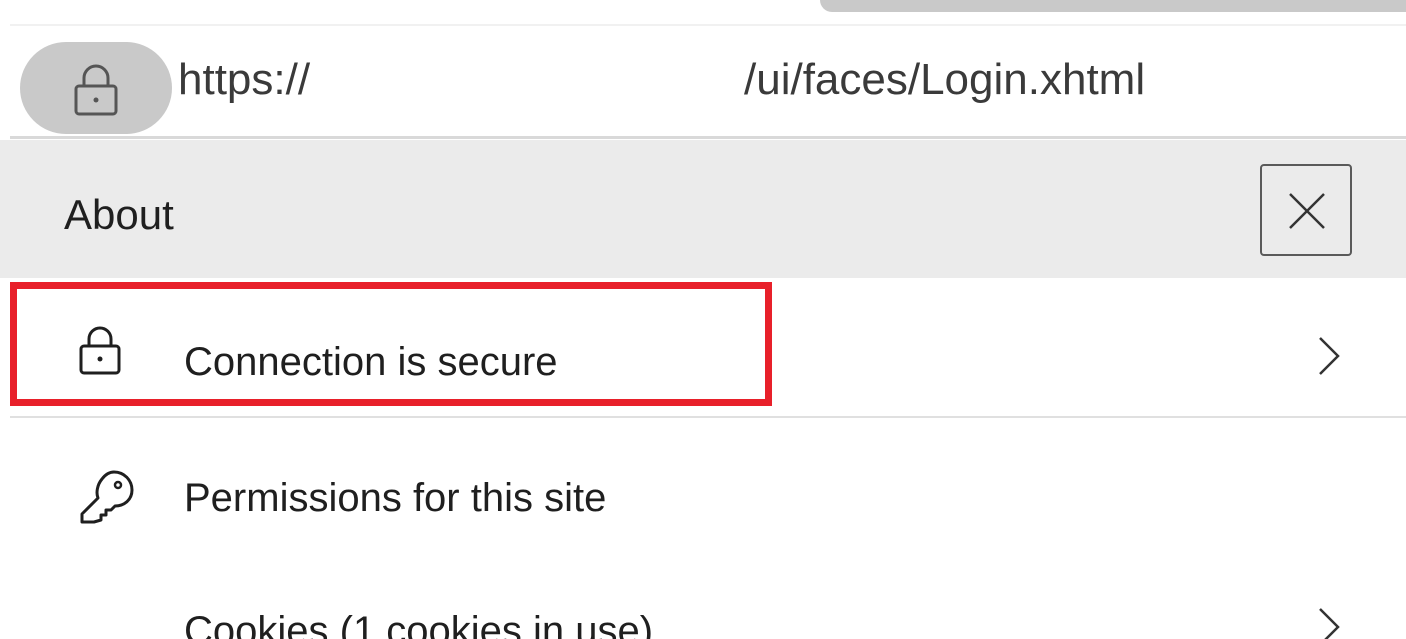 The height and width of the screenshot is (639, 1406). Describe the element at coordinates (703, 607) in the screenshot. I see `cookies-item: Cookies (1 cookies in use)` at that location.